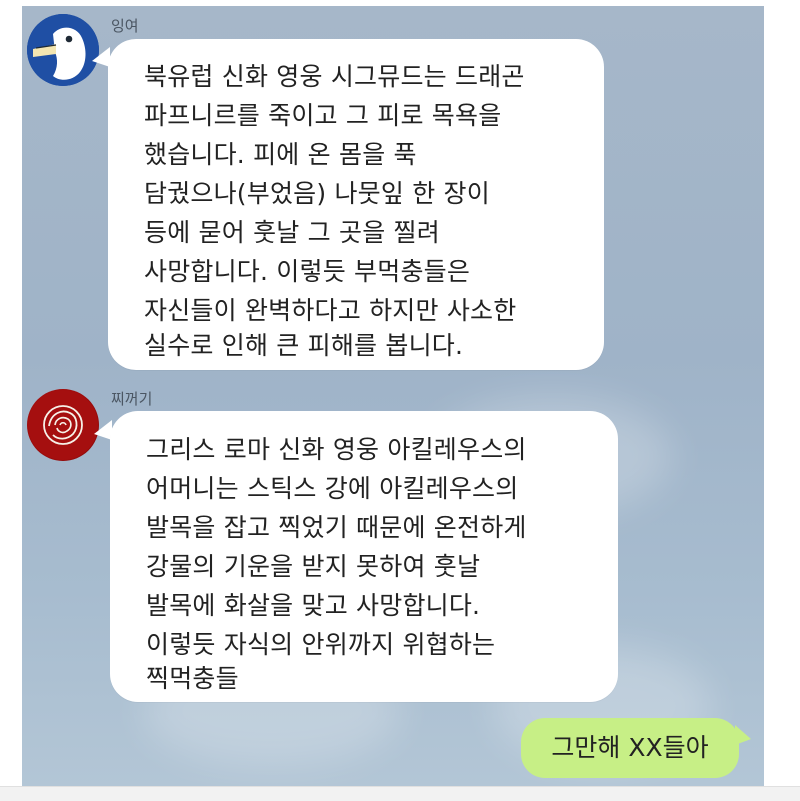  Describe the element at coordinates (743, 735) in the screenshot. I see `outgoing-bubble-tail` at that location.